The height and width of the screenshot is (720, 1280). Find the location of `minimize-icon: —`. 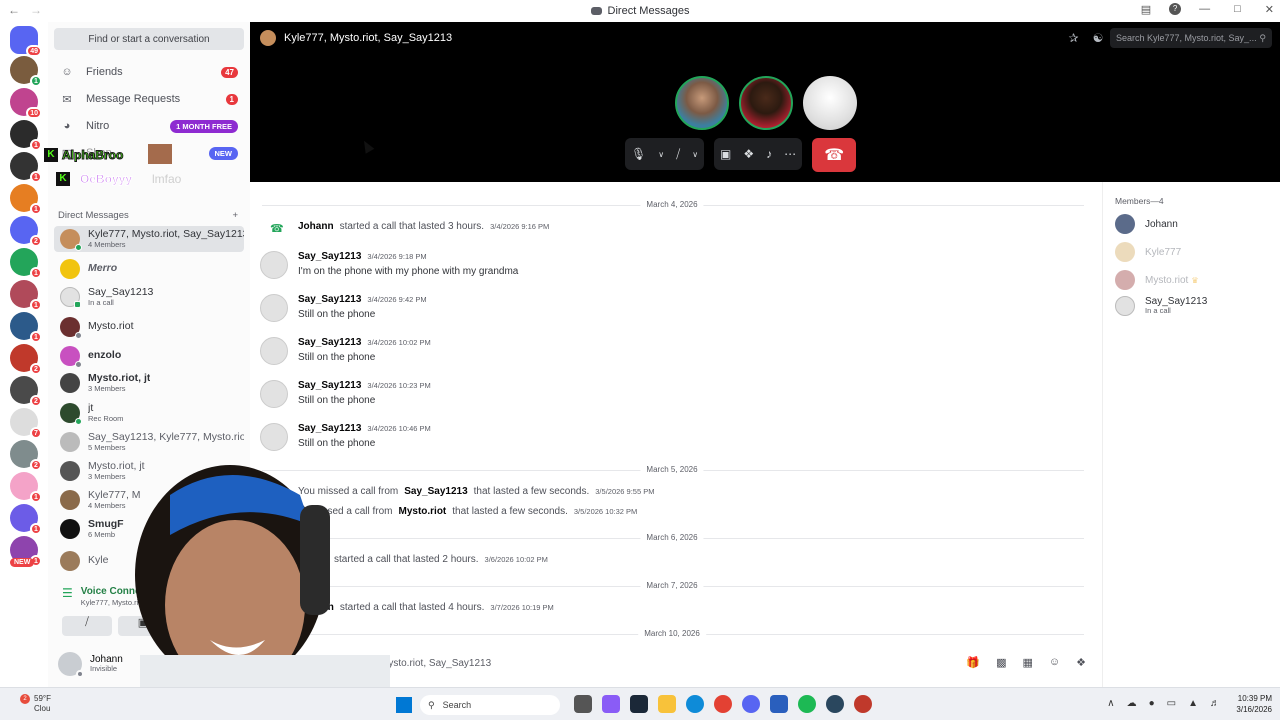

minimize-icon: — is located at coordinates (1204, 9).